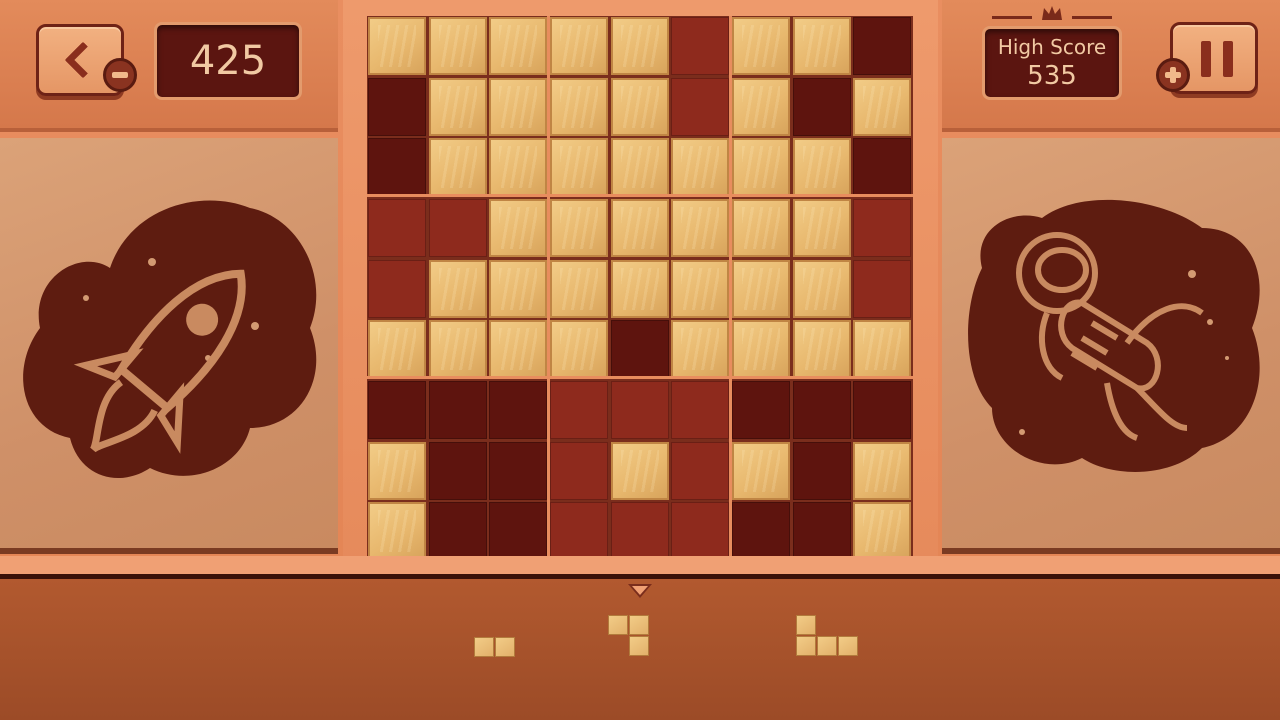  What do you see at coordinates (1052, 47) in the screenshot?
I see `high-score-label: High Score` at bounding box center [1052, 47].